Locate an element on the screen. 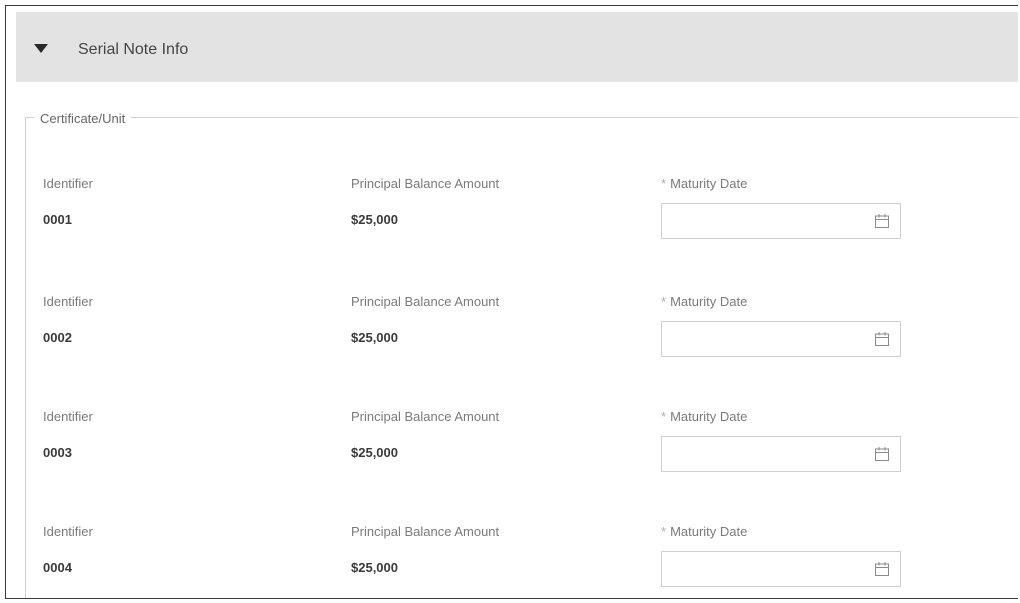  identifier-value: 0001 is located at coordinates (57, 219).